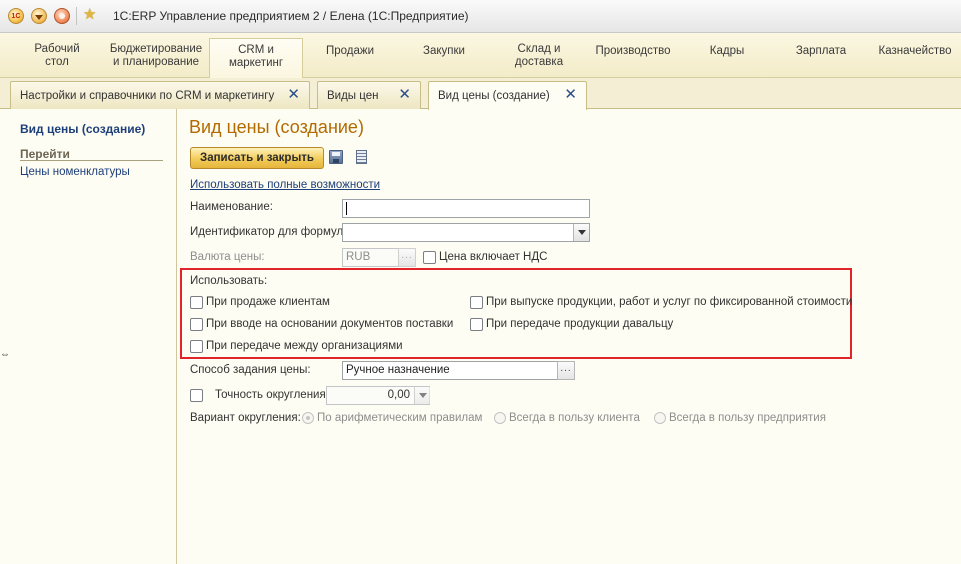  What do you see at coordinates (476, 324) in the screenshot?
I see `use-processor-checkbox` at bounding box center [476, 324].